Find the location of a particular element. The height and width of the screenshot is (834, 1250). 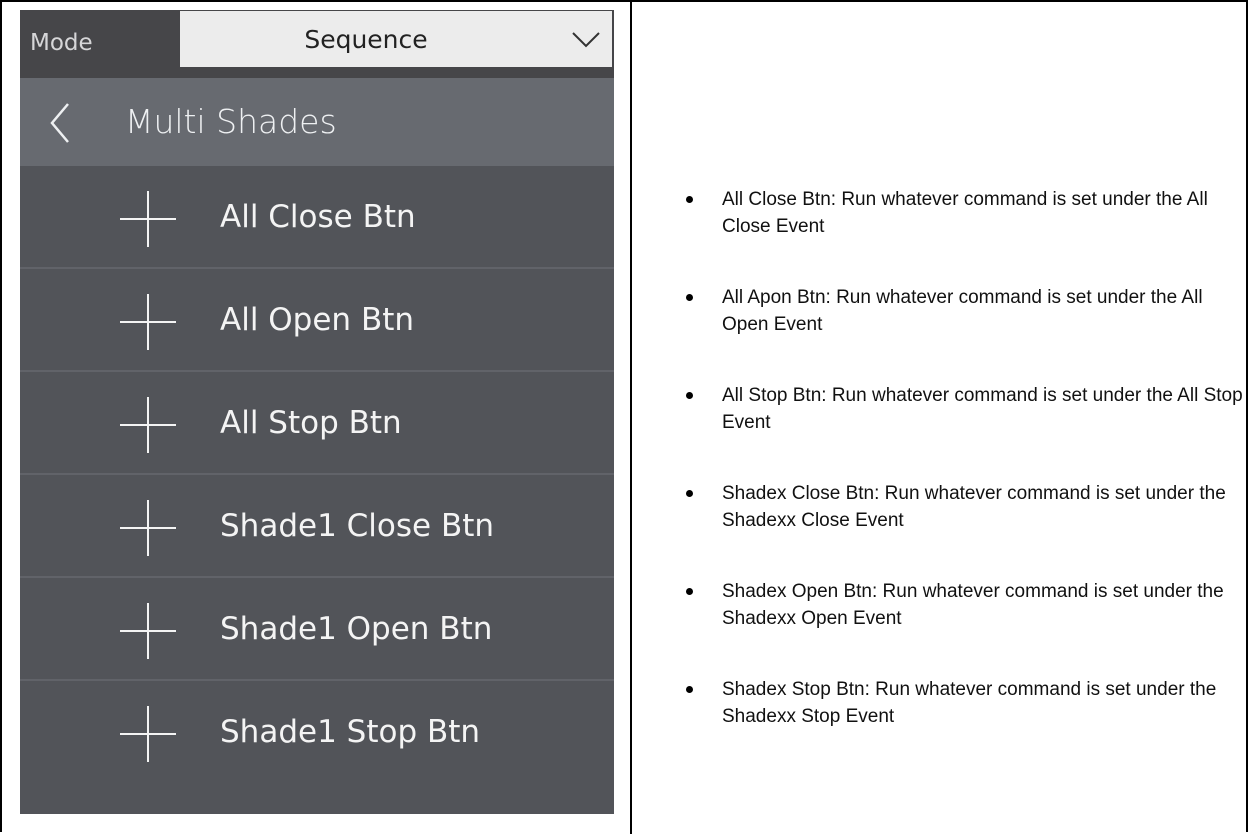

chevron-down-icon is located at coordinates (586, 40).